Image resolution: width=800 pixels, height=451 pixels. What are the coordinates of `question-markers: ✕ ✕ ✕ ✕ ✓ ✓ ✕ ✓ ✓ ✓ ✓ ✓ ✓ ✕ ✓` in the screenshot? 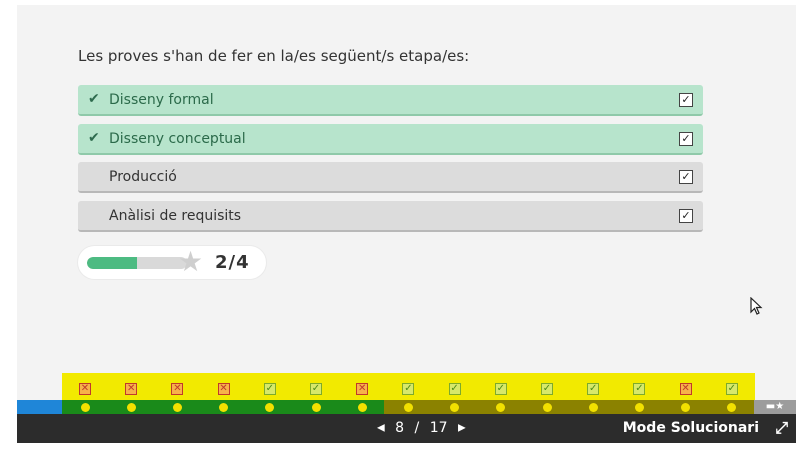 It's located at (408, 386).